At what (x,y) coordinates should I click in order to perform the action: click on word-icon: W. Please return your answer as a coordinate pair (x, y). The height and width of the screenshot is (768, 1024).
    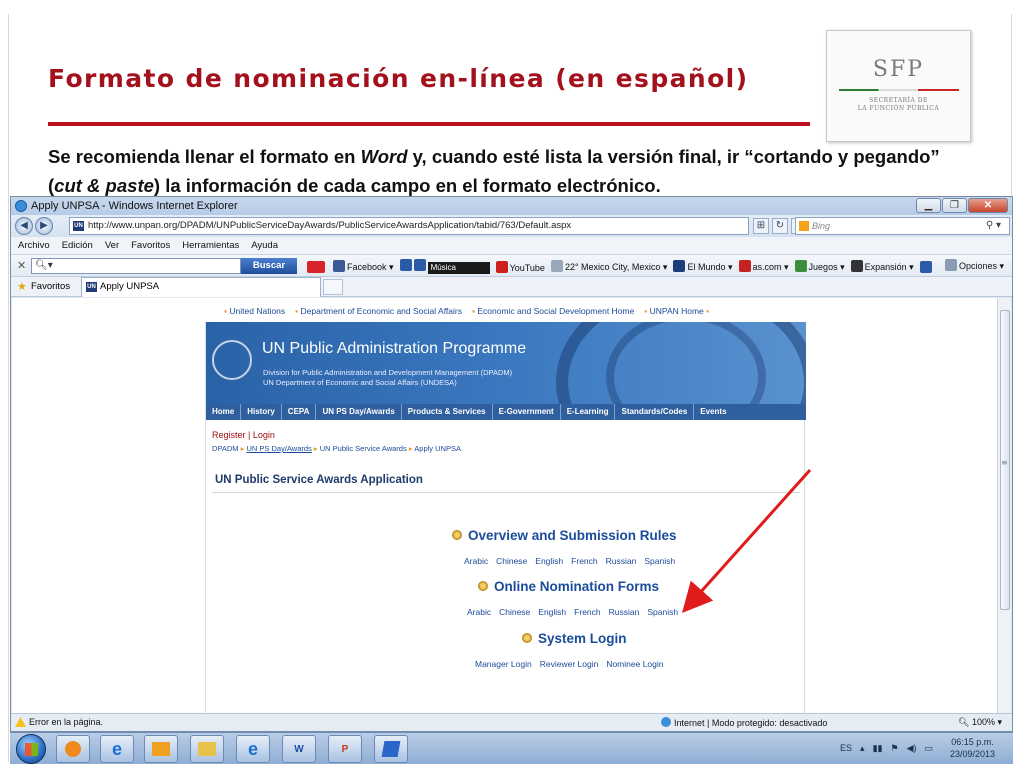
    Looking at the image, I should click on (299, 749).